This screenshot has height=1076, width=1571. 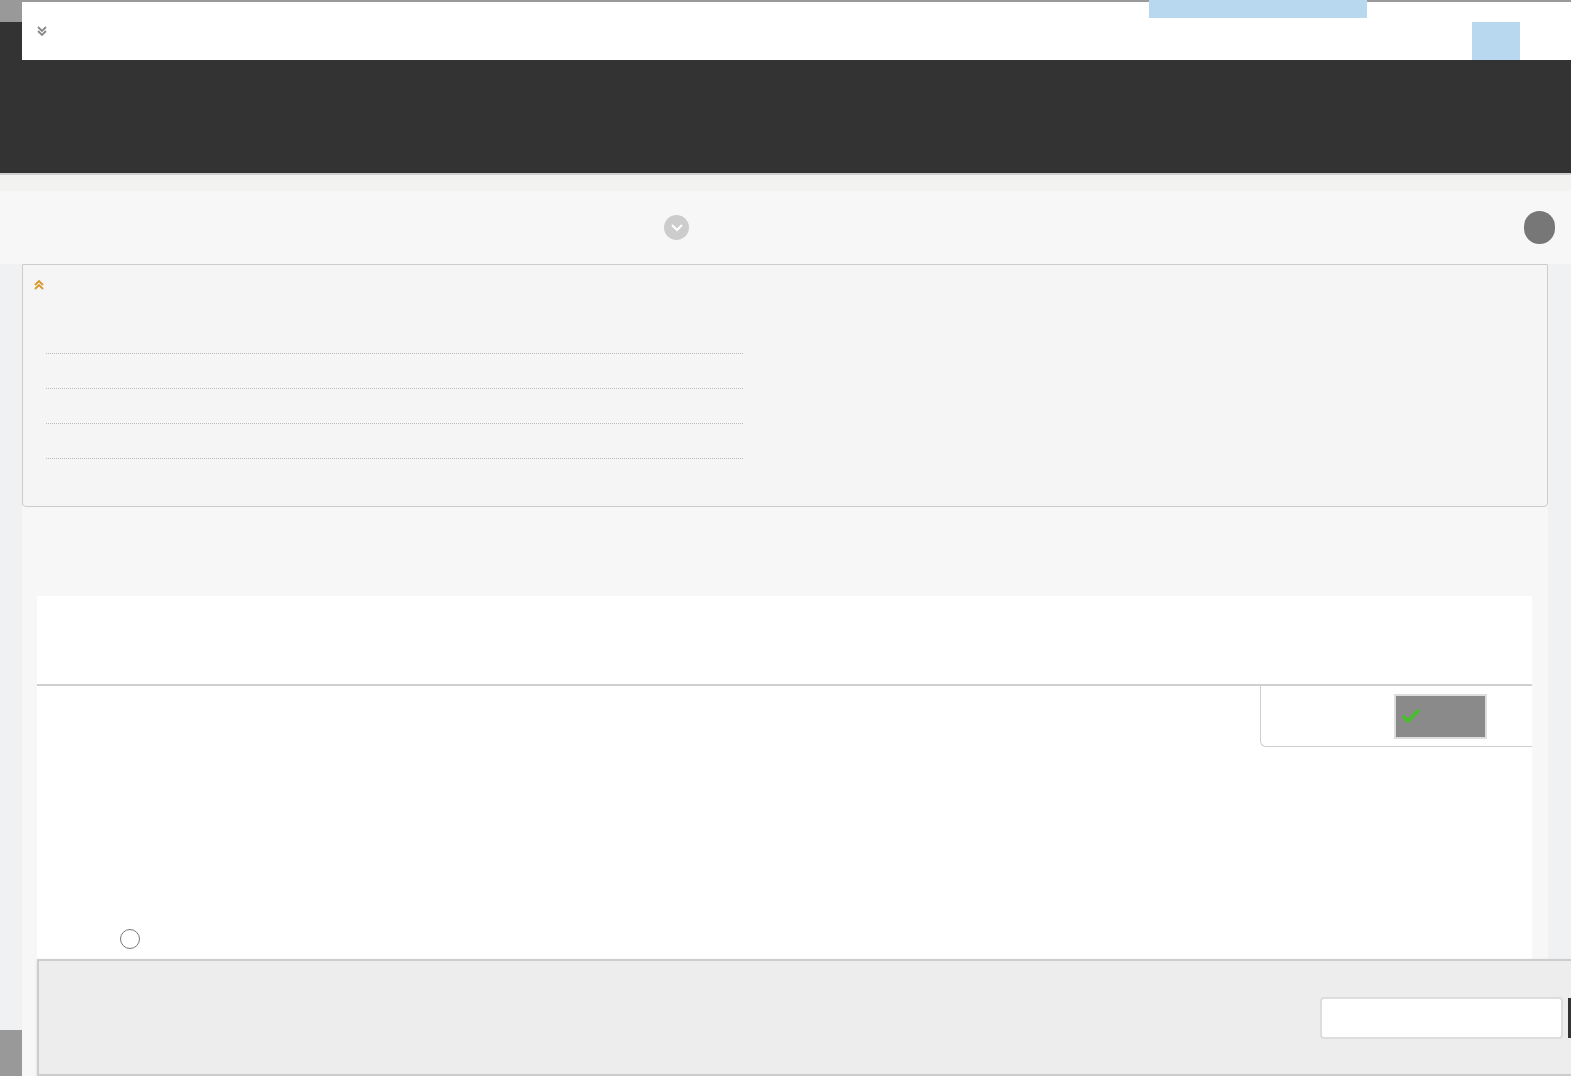 I want to click on dropdown-icon, so click(x=676, y=227).